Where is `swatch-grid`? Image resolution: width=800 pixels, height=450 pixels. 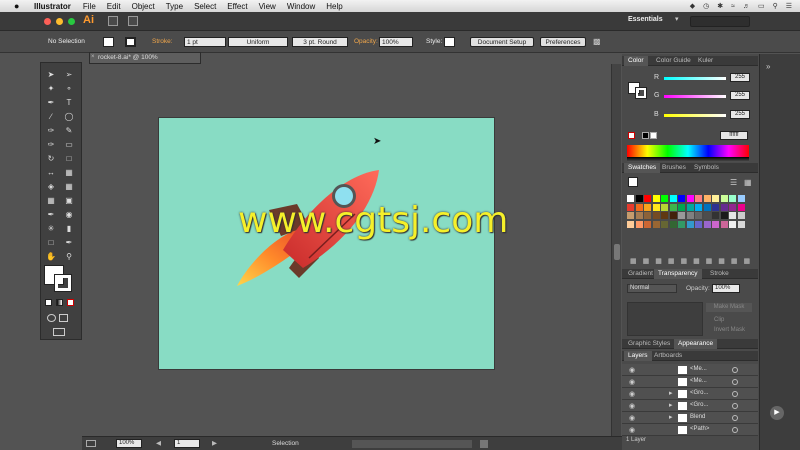
swatch-grid is located at coordinates (688, 220).